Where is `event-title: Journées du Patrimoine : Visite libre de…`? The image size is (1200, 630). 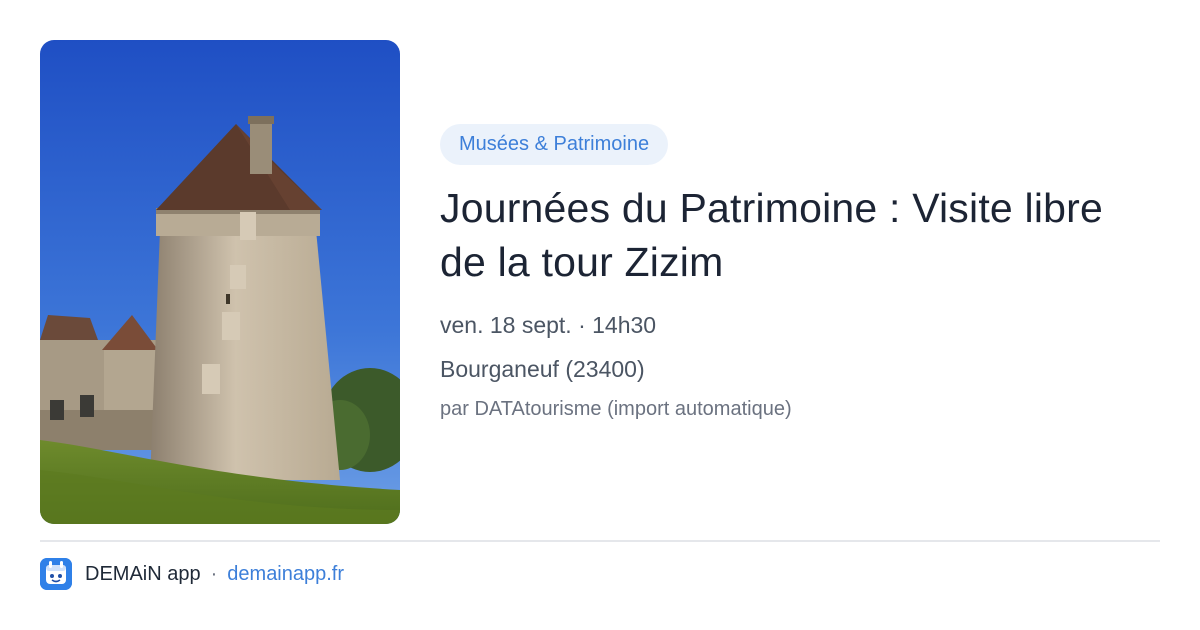
event-title: Journées du Patrimoine : Visite libre de… is located at coordinates (771, 235).